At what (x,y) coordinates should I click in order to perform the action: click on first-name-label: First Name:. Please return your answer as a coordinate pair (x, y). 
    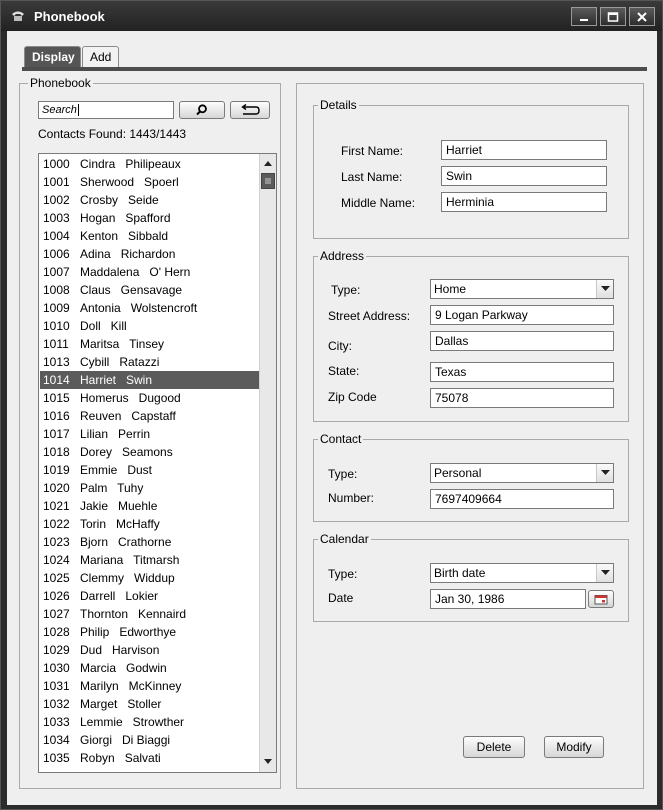
    Looking at the image, I should click on (372, 151).